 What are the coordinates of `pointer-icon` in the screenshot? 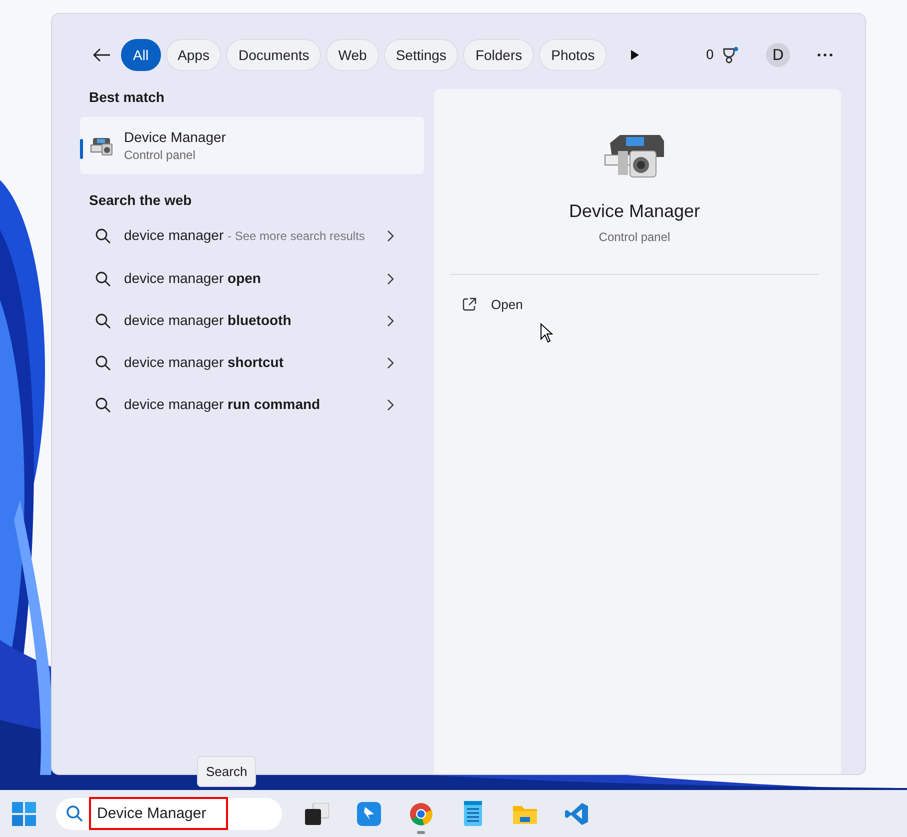 It's located at (546, 333).